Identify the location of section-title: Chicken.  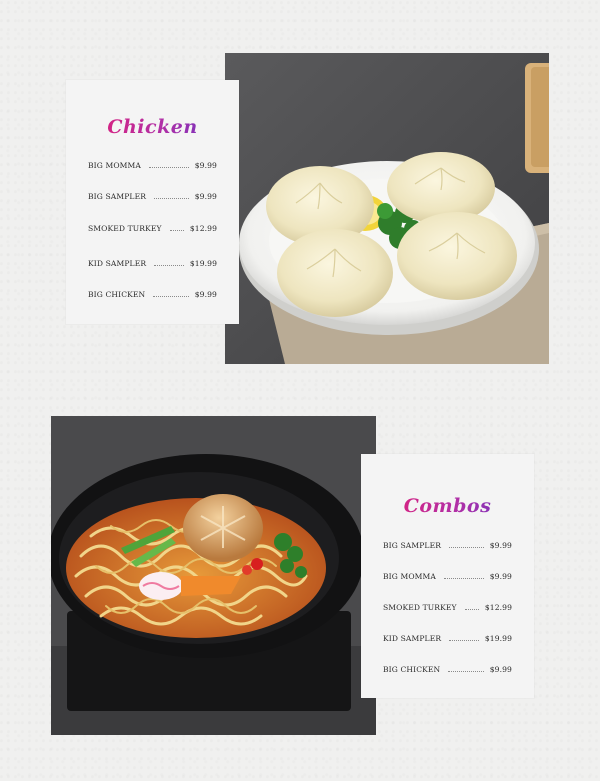
(152, 127).